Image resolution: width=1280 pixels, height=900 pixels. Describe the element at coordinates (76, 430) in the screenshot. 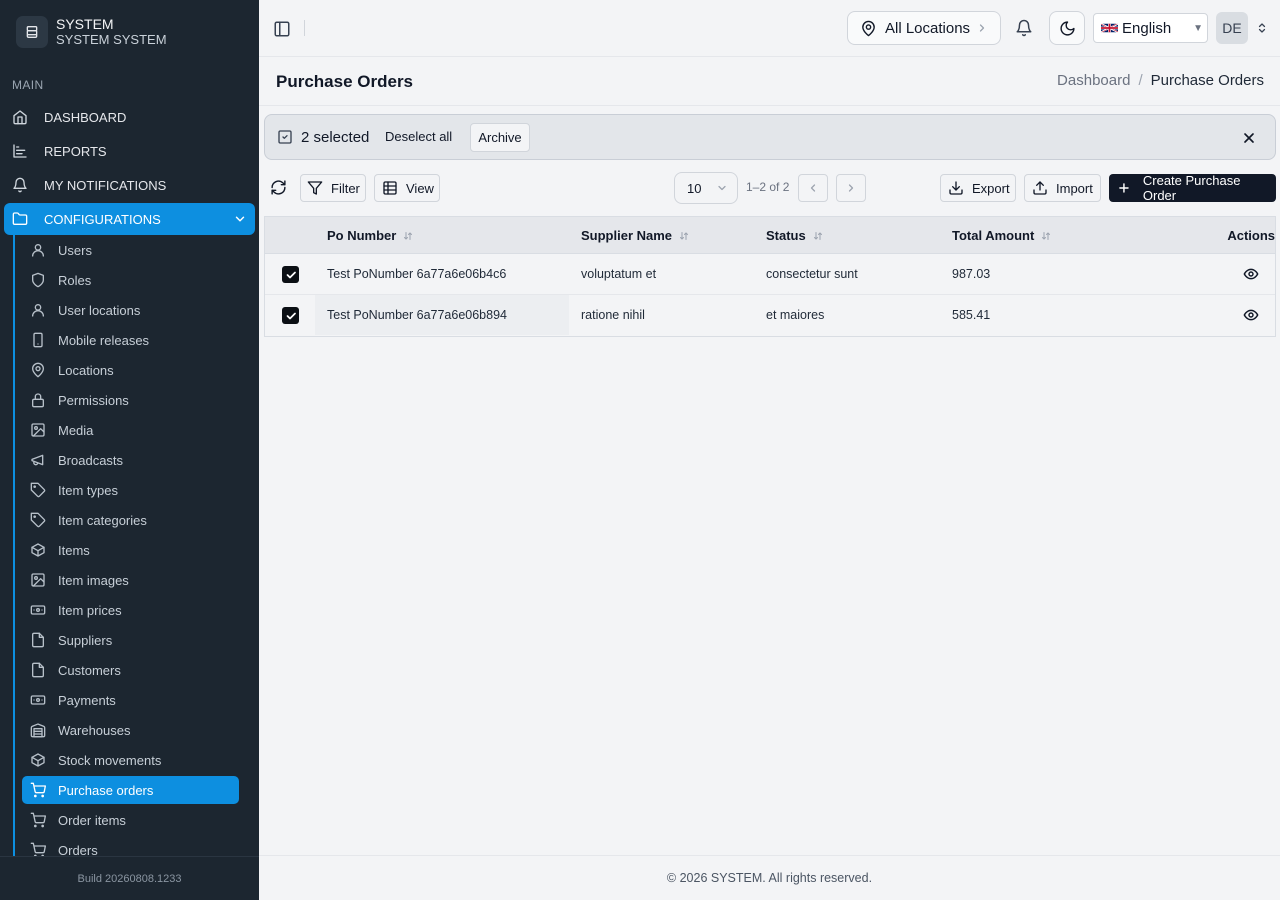

I see `sidebar-item-label: Media` at that location.